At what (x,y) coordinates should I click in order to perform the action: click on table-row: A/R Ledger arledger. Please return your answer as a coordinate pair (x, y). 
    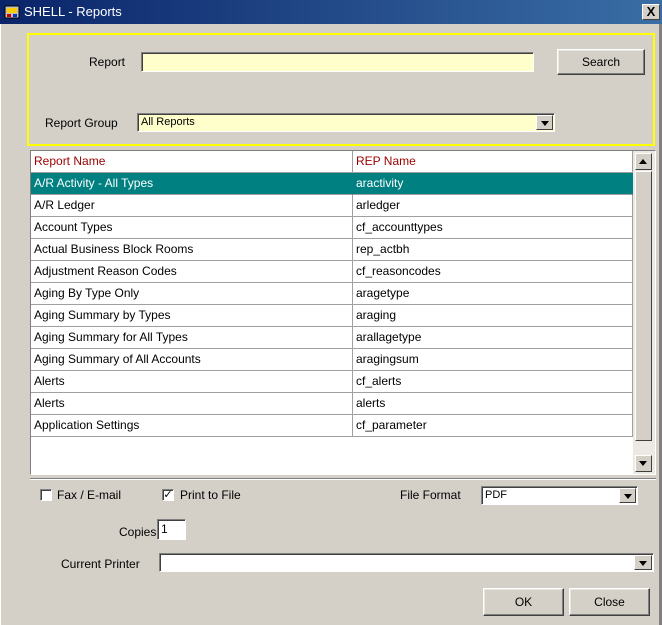
    Looking at the image, I should click on (332, 206).